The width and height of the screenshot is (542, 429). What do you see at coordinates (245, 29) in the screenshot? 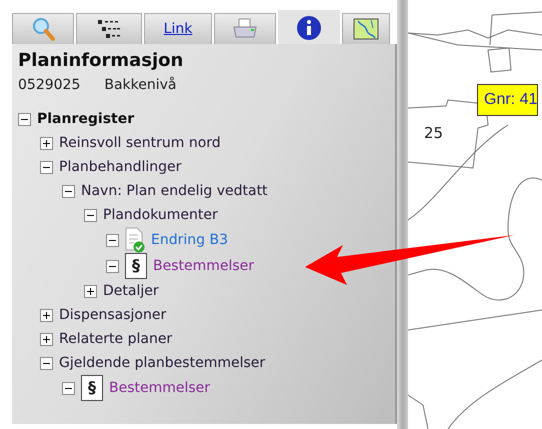
I see `printer-icon` at bounding box center [245, 29].